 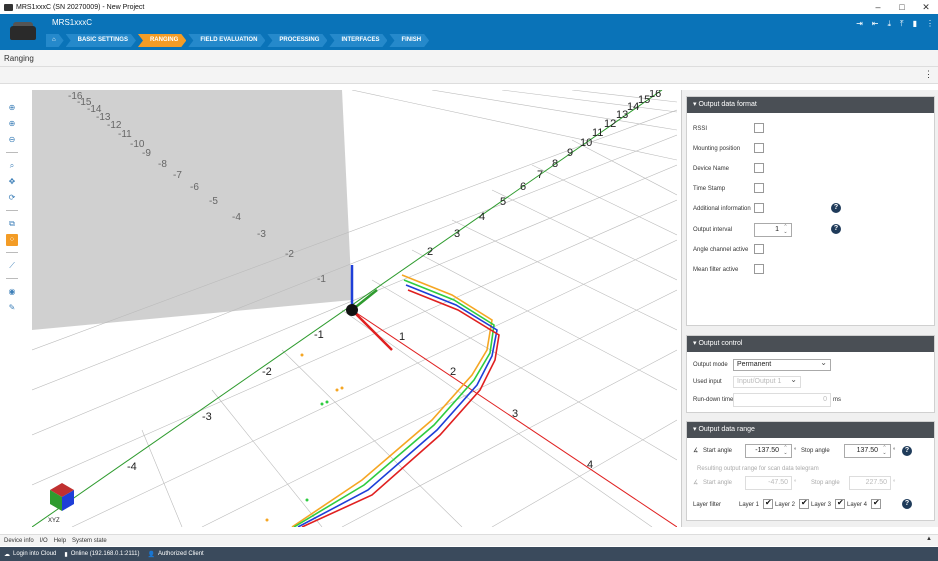 I want to click on rssi-checkbox, so click(x=759, y=128).